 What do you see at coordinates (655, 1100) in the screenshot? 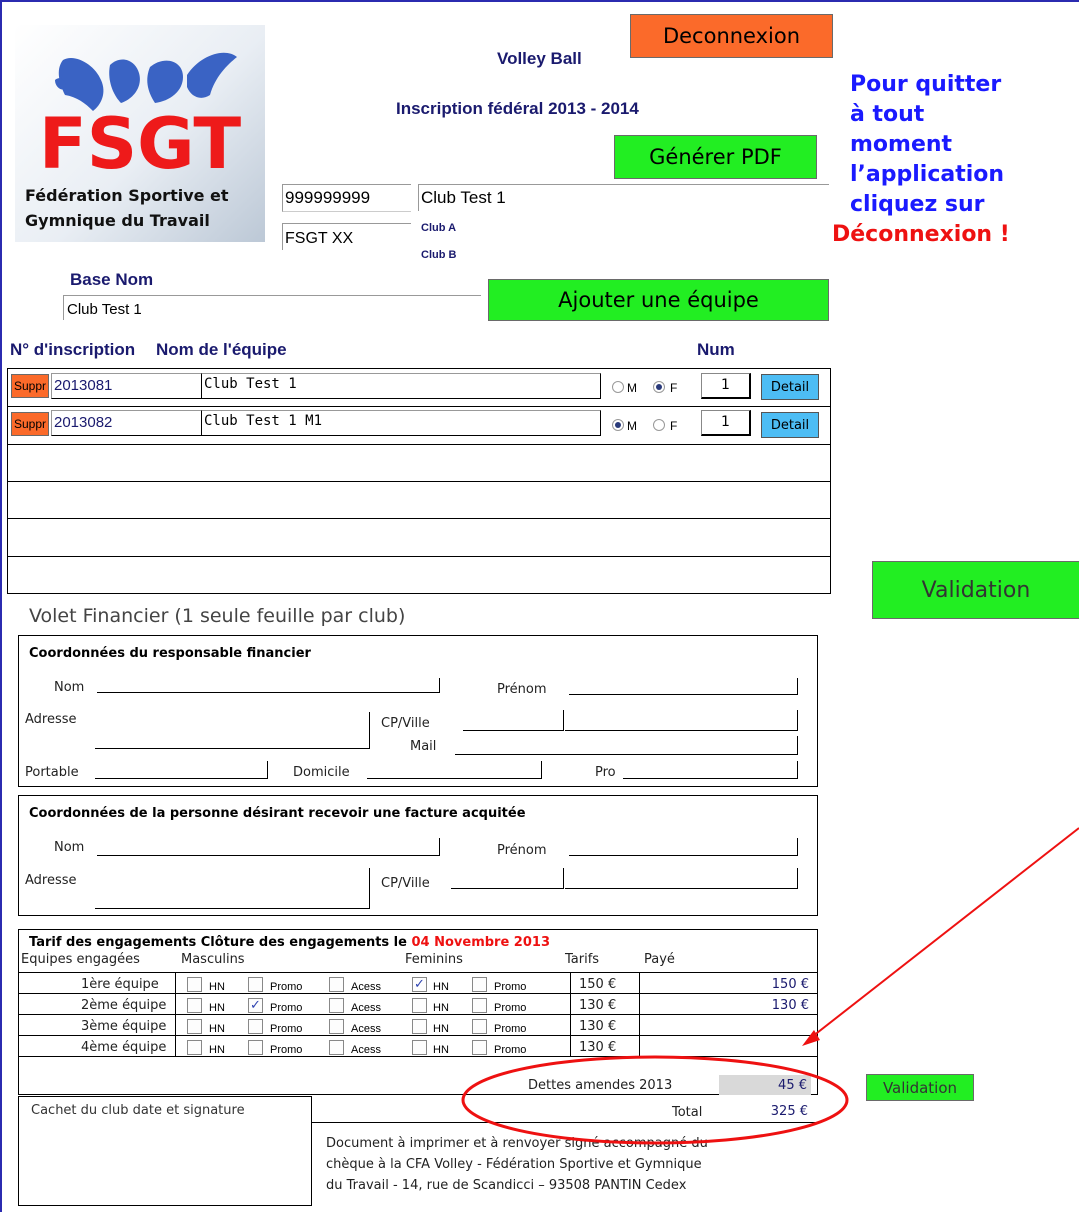
I see `annotation-ellipse` at bounding box center [655, 1100].